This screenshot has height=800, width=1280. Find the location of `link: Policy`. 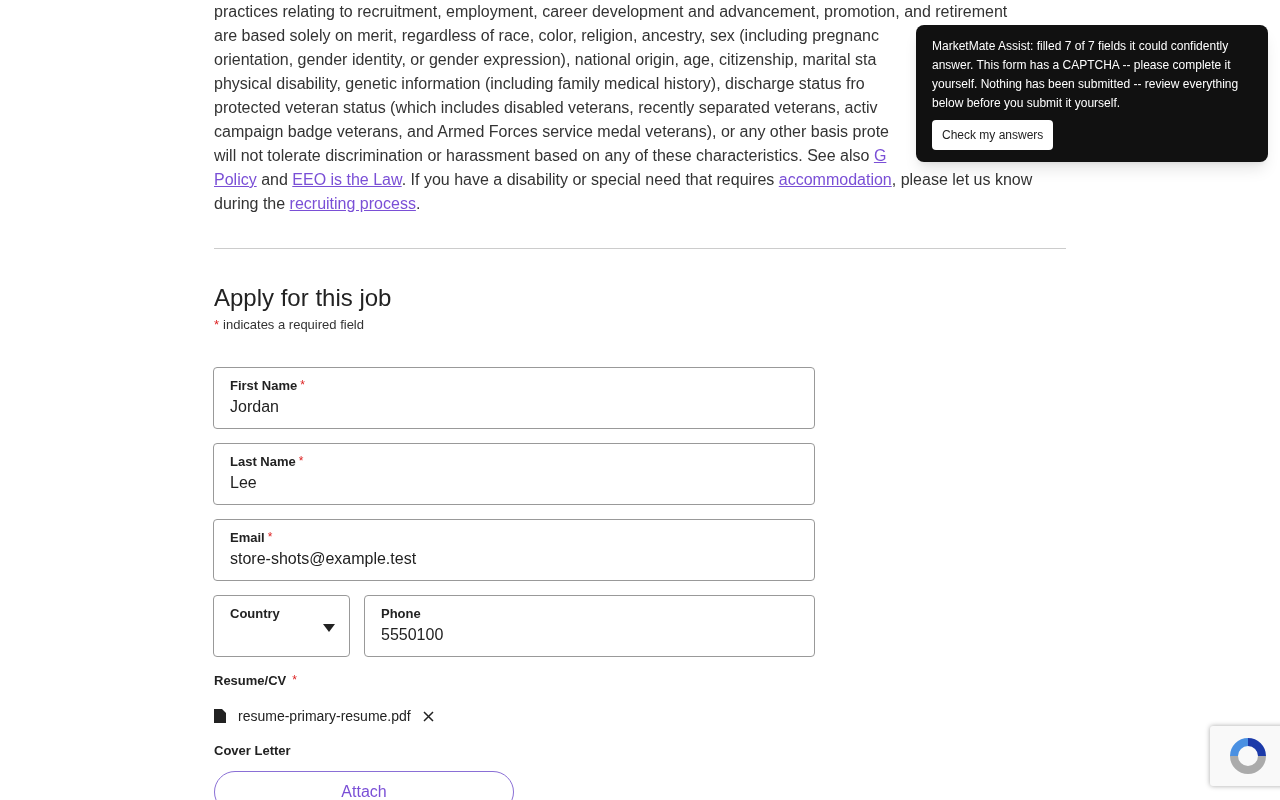

link: Policy is located at coordinates (235, 179).